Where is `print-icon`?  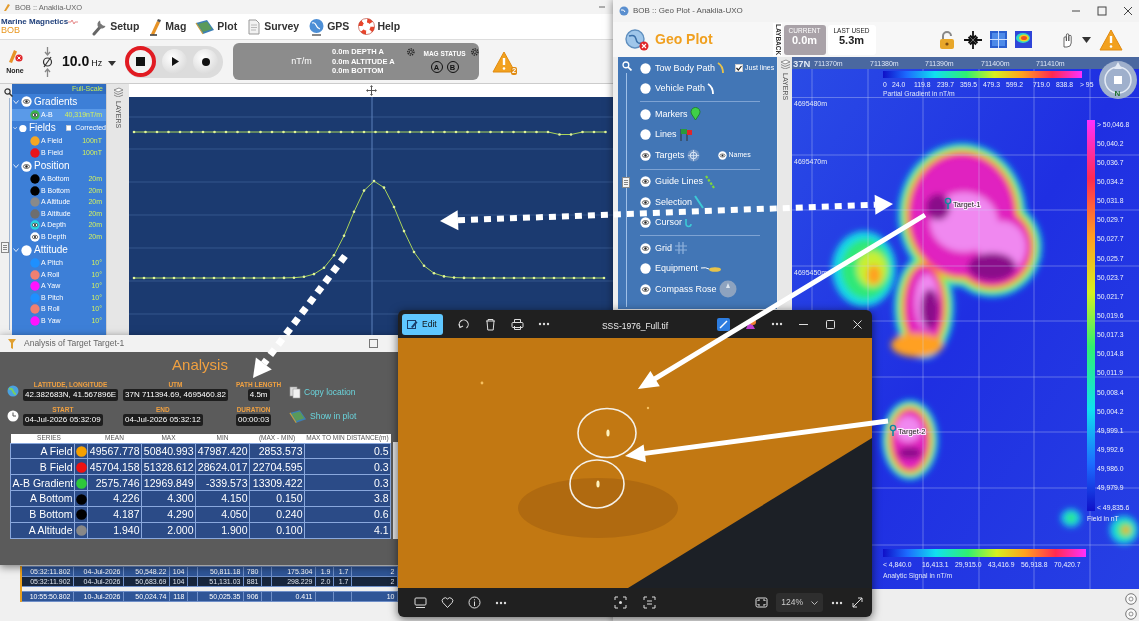 print-icon is located at coordinates (517, 324).